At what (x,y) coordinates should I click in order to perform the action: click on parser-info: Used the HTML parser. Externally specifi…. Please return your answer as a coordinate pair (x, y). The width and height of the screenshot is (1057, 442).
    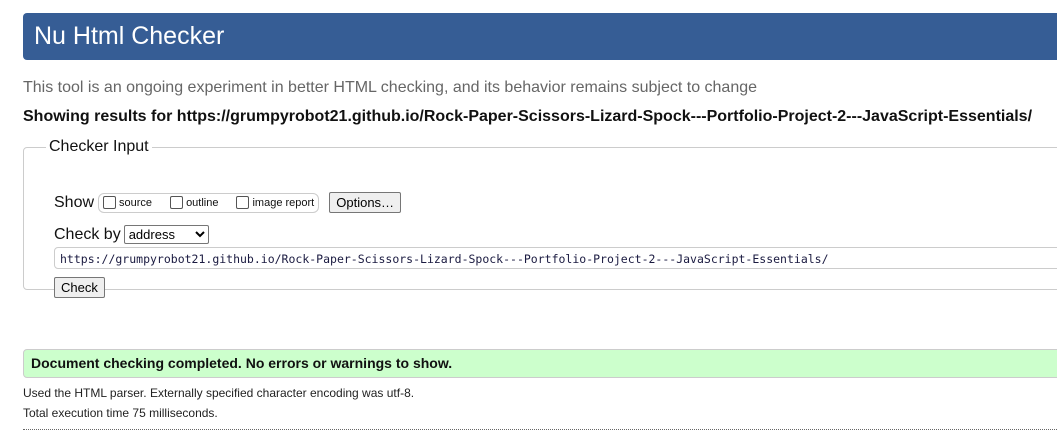
    Looking at the image, I should click on (219, 393).